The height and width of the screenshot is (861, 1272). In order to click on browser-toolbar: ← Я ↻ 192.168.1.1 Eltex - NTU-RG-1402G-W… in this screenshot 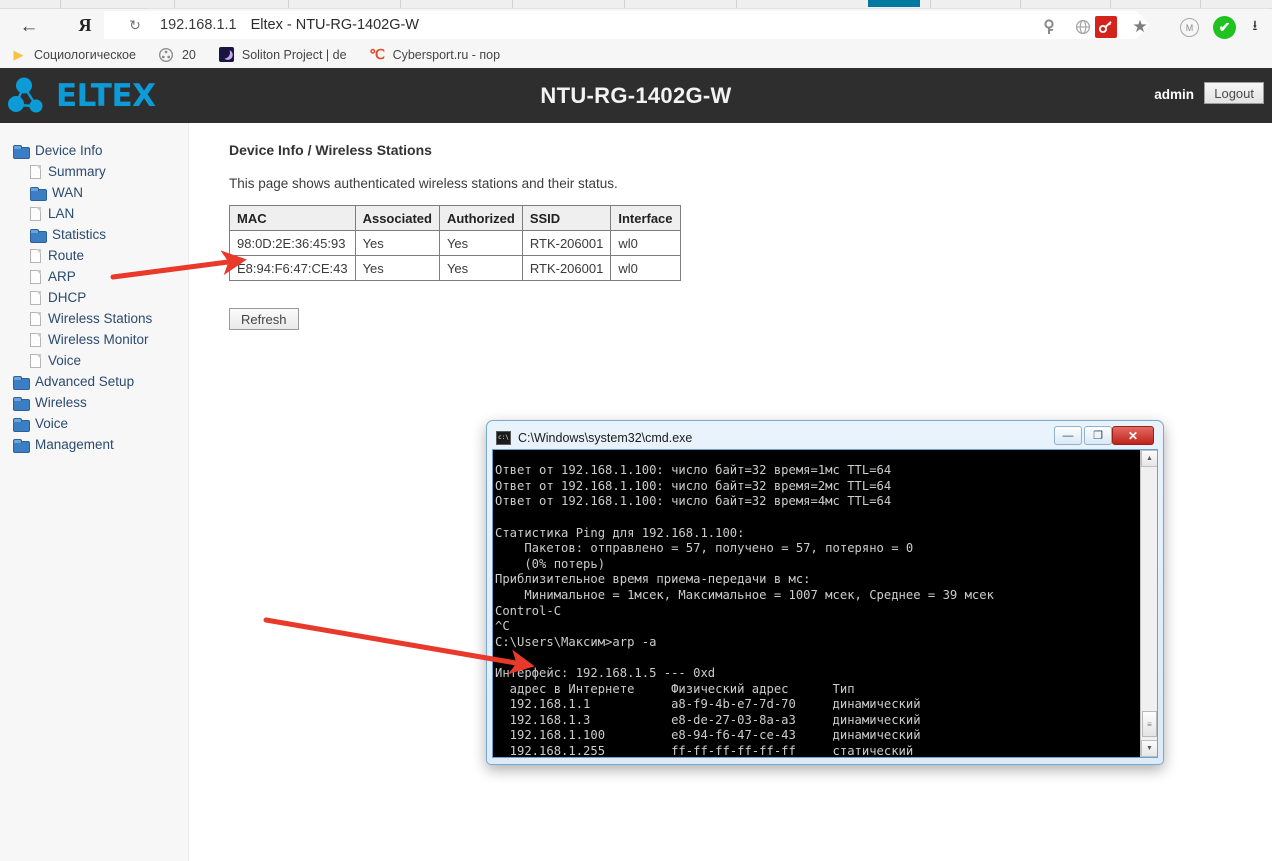, I will do `click(636, 25)`.